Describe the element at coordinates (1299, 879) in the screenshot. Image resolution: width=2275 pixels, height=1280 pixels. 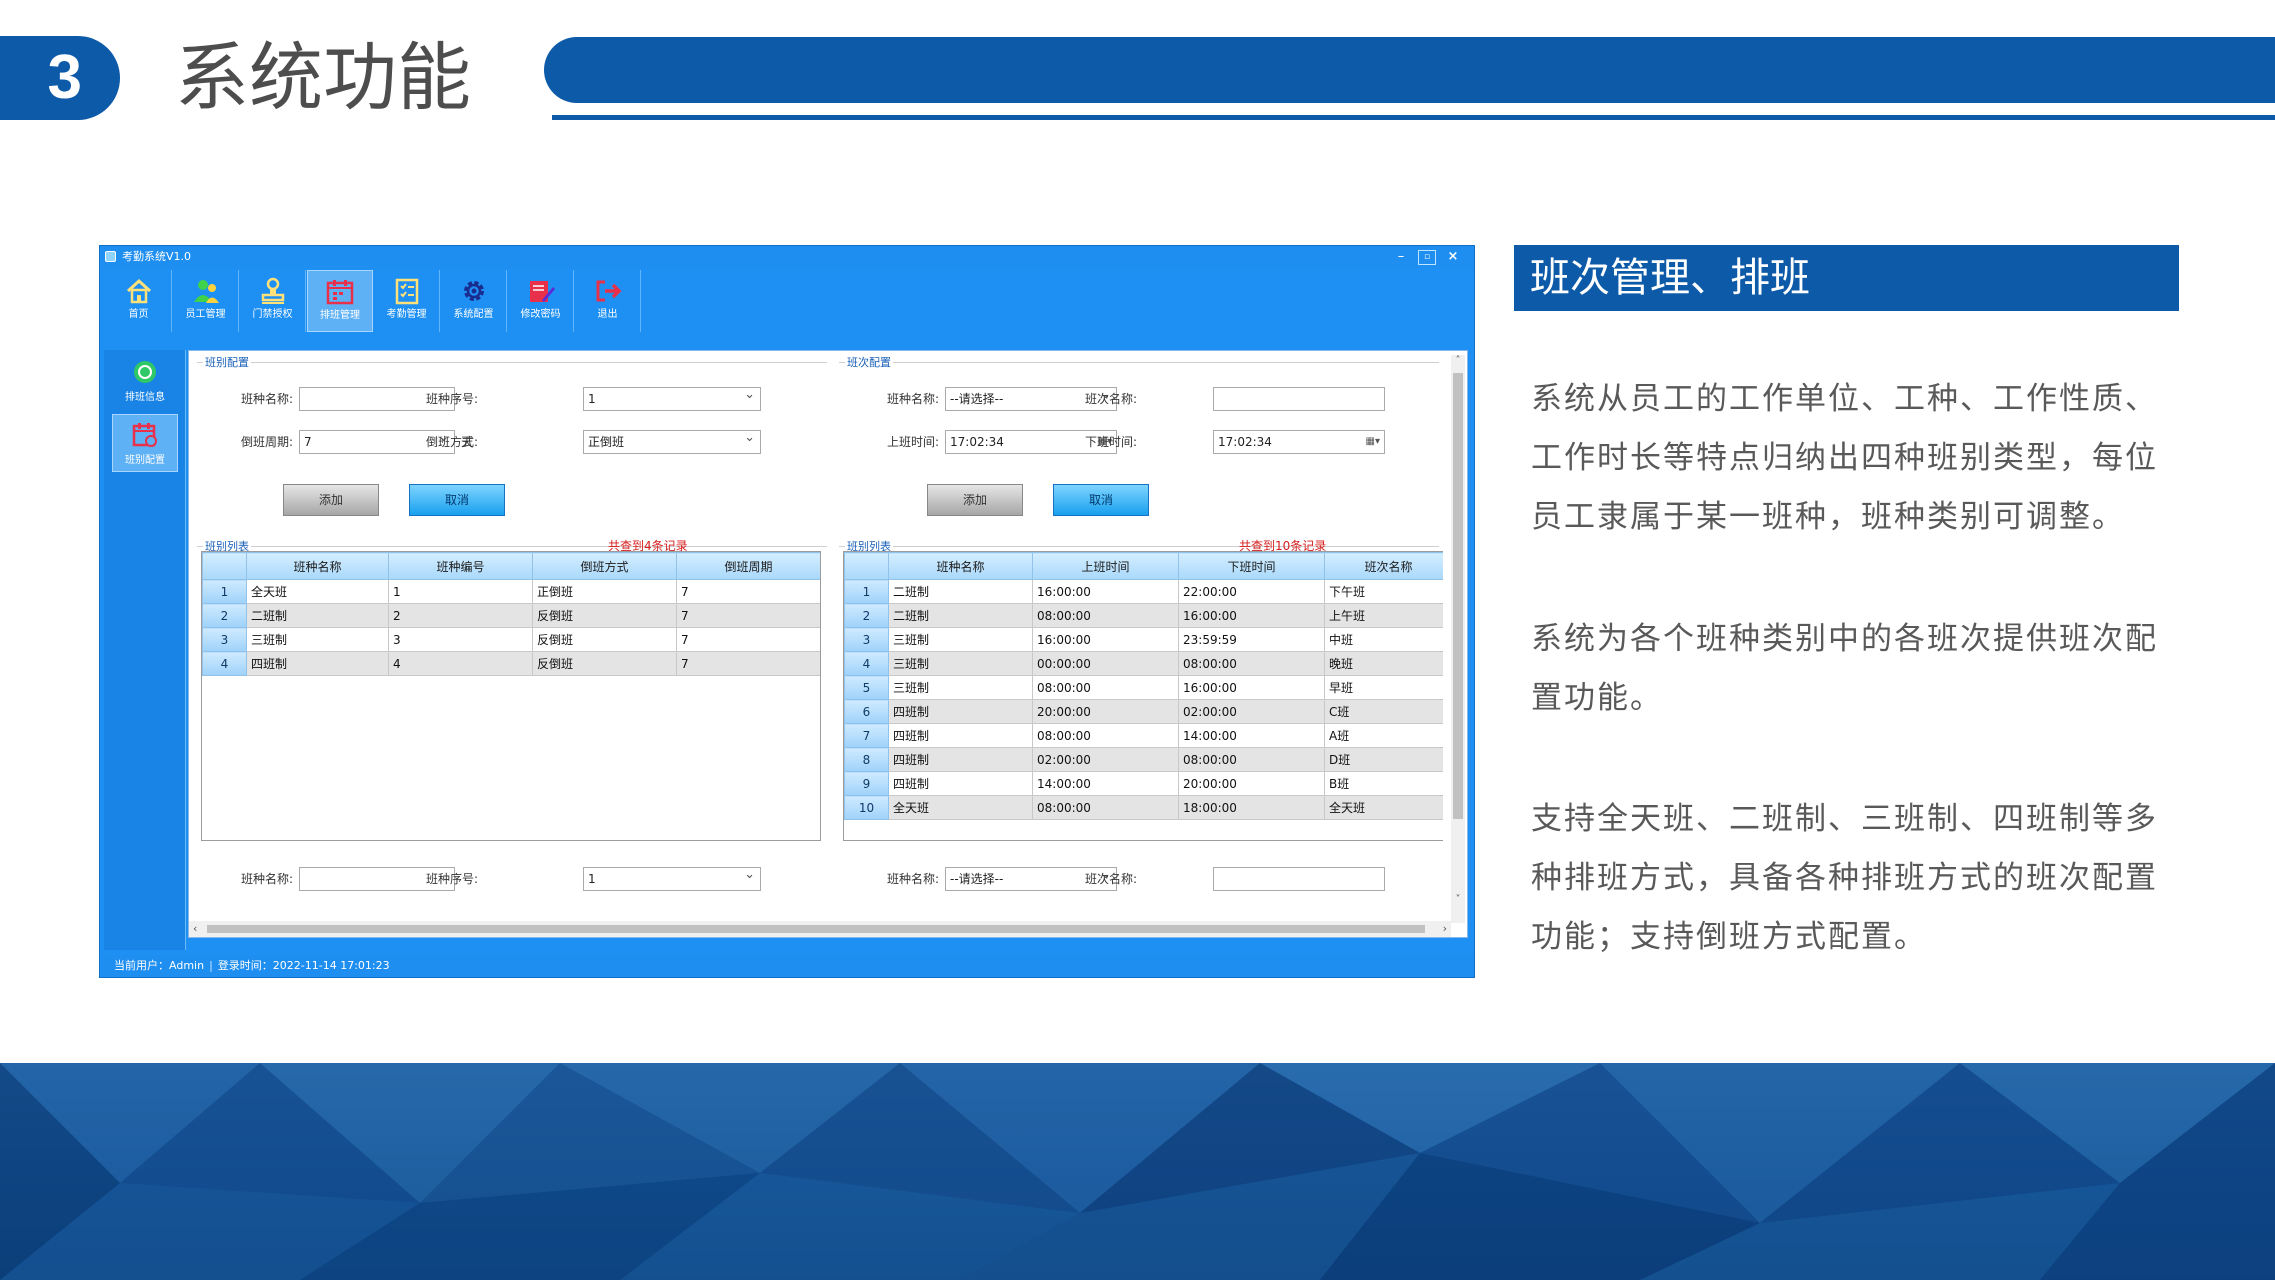
I see `bottom-shift-name-input` at that location.